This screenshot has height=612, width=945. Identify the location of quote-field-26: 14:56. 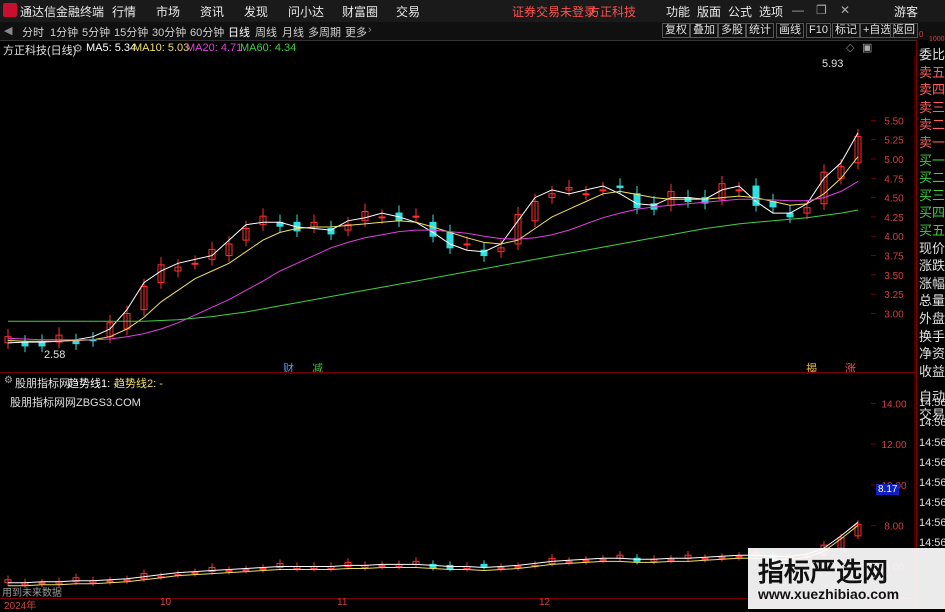
(932, 503).